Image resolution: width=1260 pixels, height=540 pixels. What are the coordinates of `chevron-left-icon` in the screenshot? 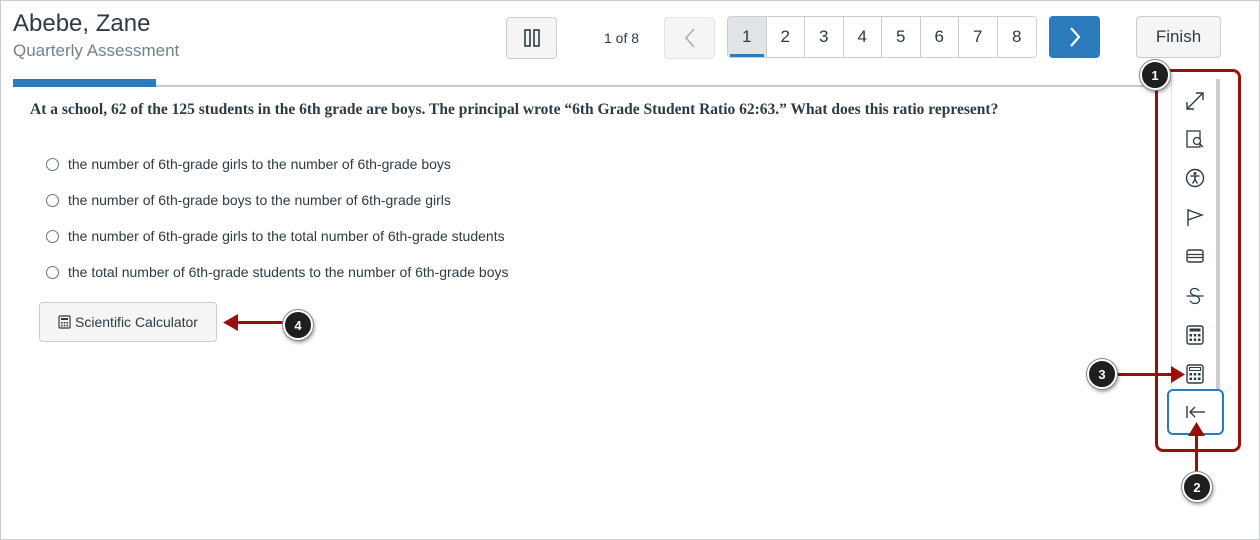 It's located at (689, 38).